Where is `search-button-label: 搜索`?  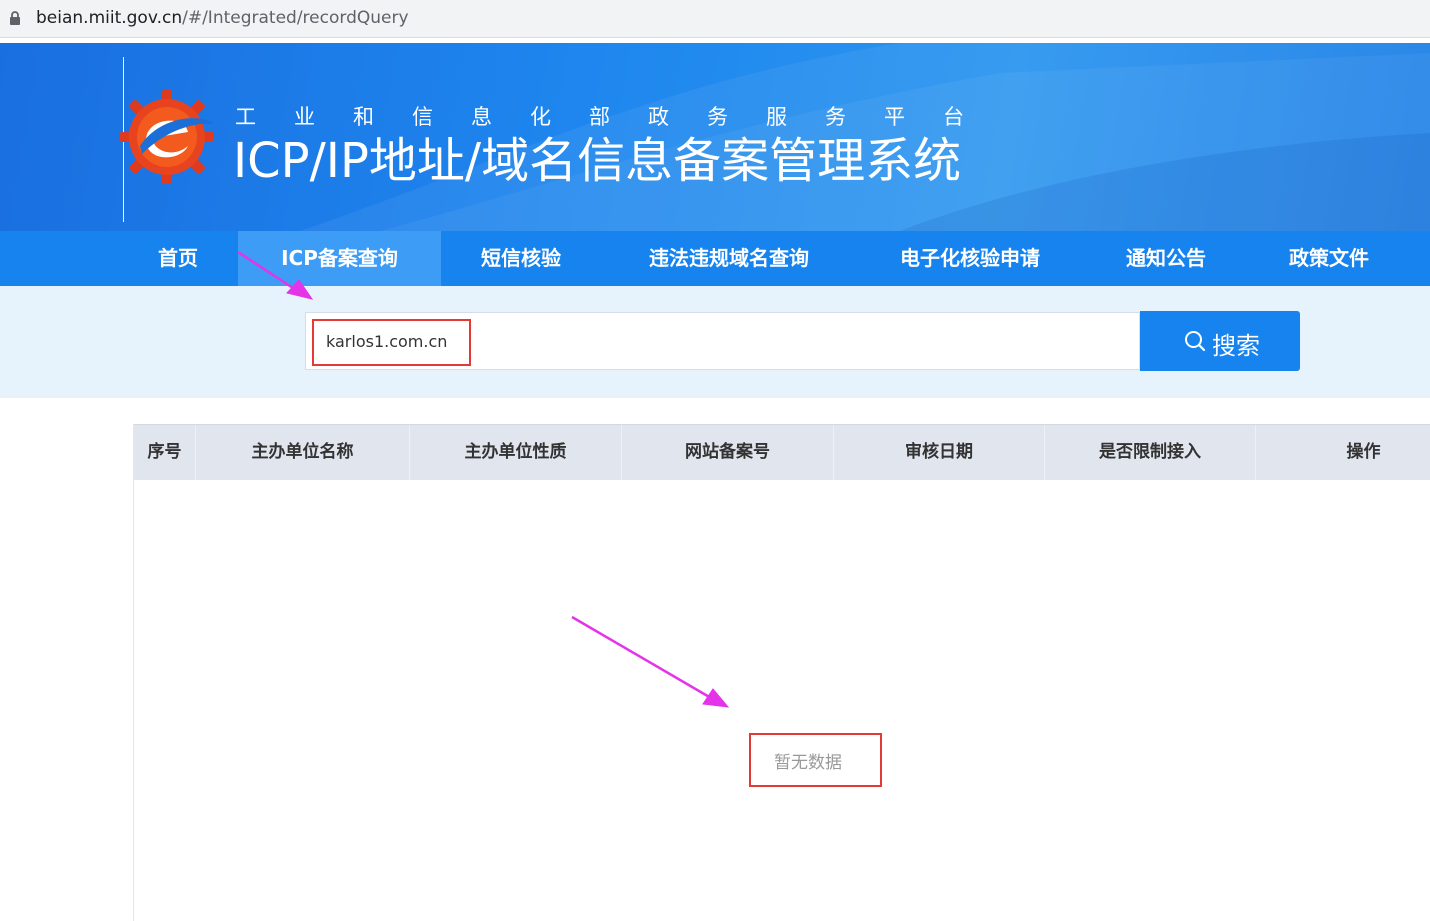
search-button-label: 搜索 is located at coordinates (1236, 346).